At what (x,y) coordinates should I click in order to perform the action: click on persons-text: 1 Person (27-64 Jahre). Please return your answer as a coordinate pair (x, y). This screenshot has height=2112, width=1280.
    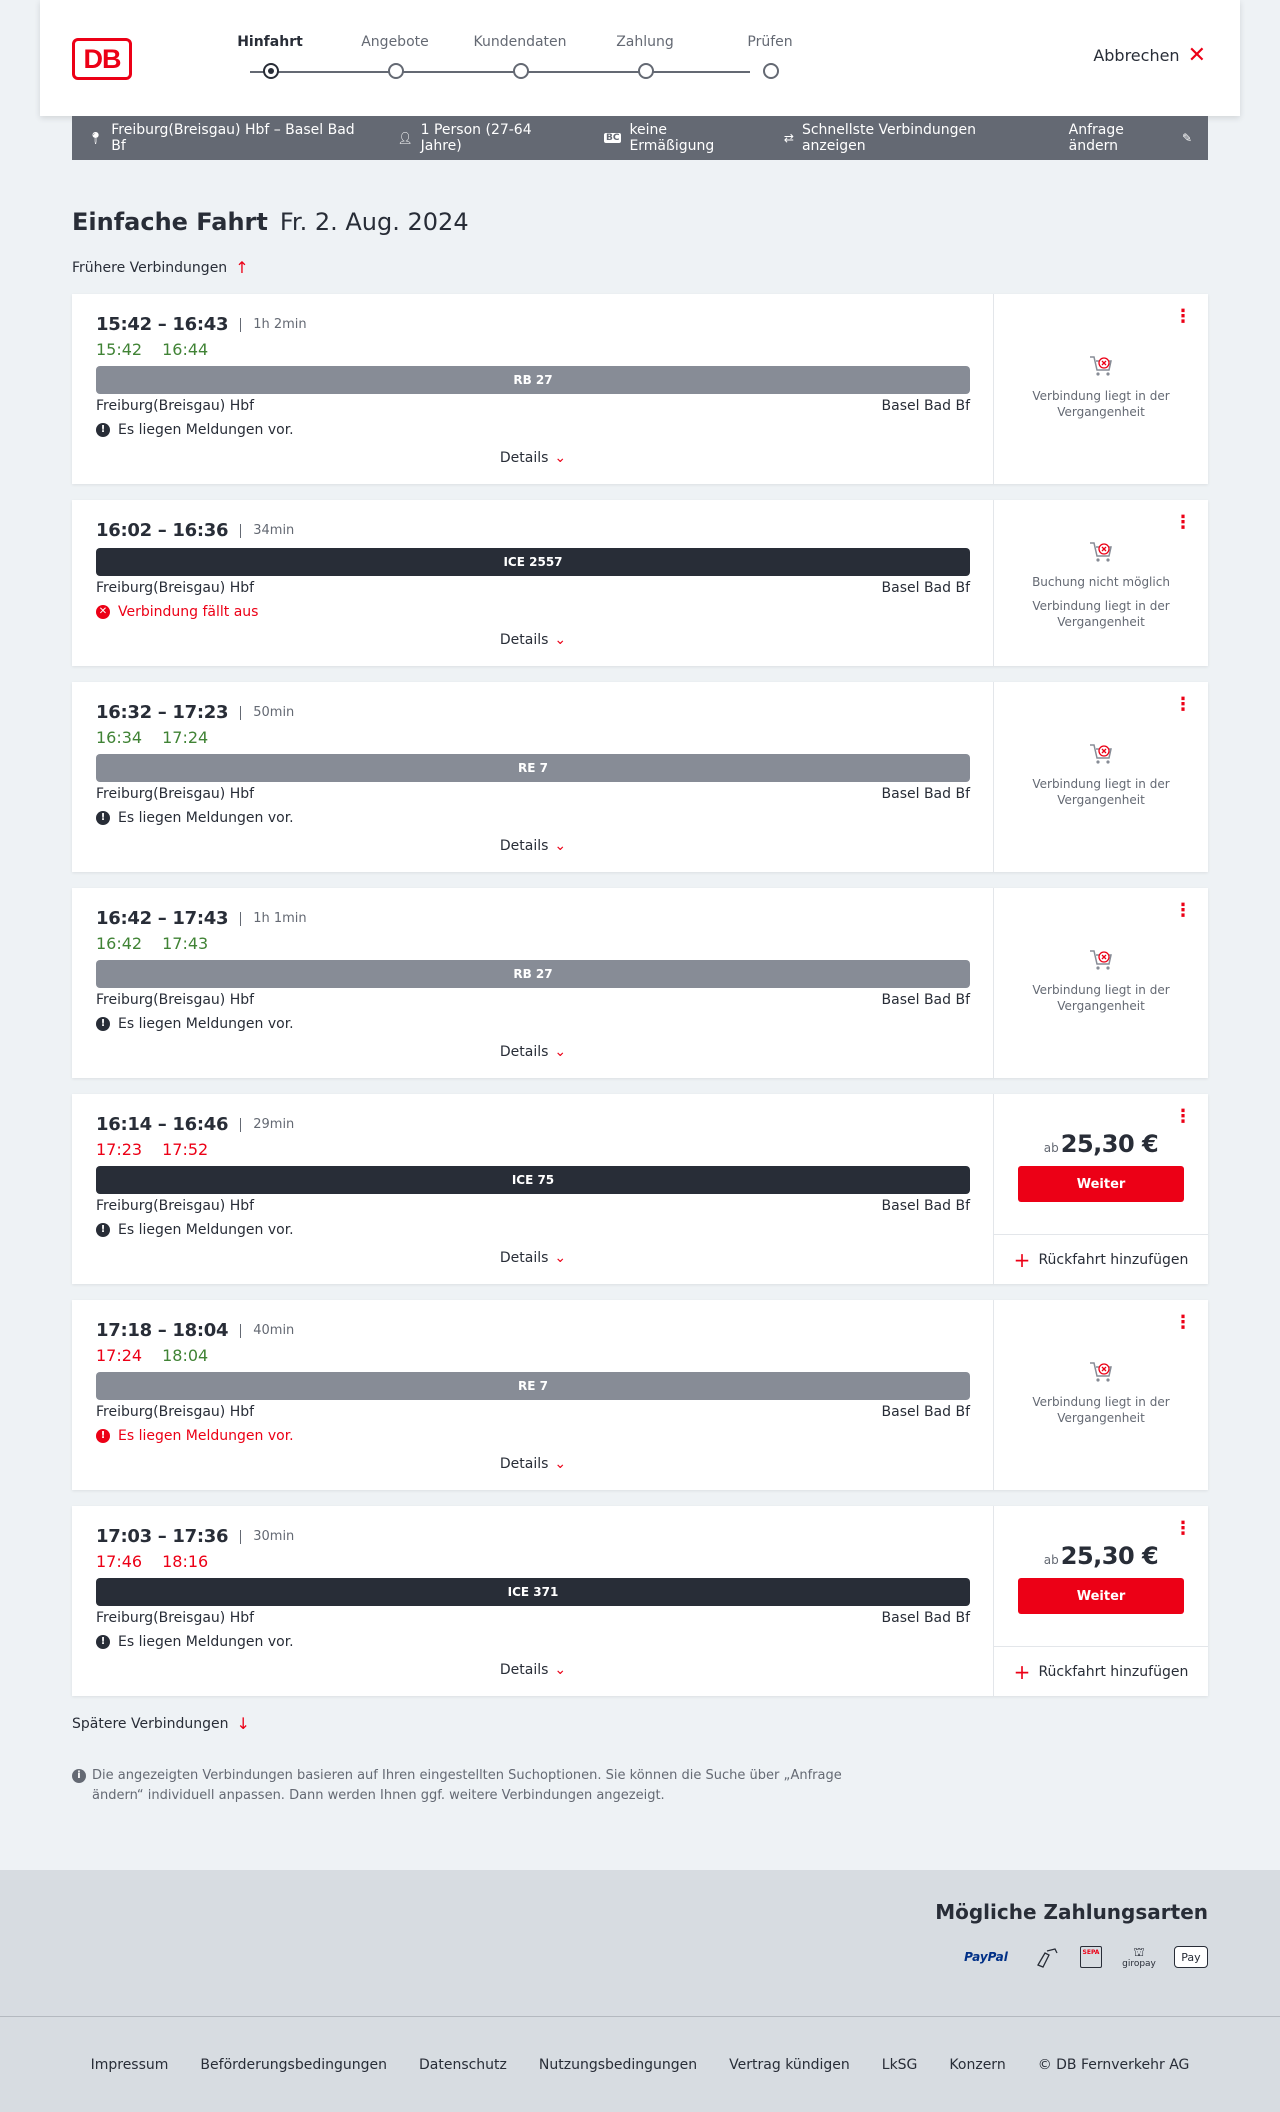
    Looking at the image, I should click on (476, 138).